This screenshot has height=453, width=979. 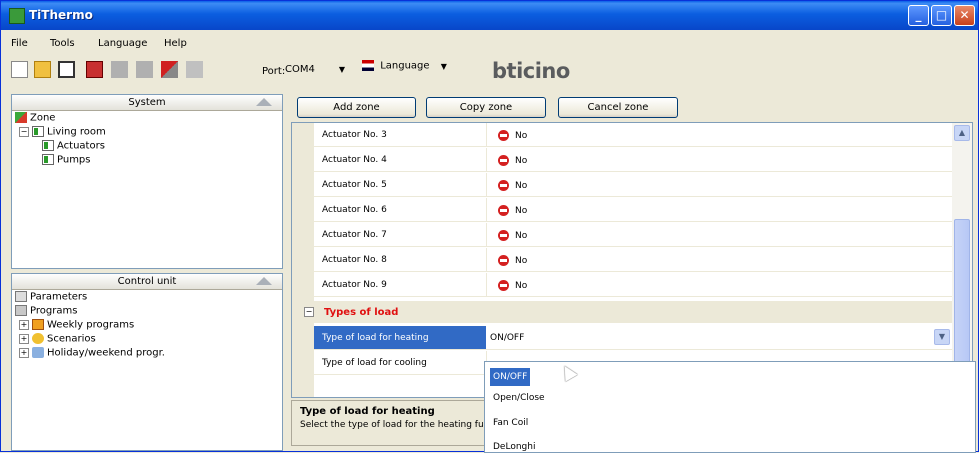 What do you see at coordinates (354, 135) in the screenshot?
I see `row-name: Actuator No. 3` at bounding box center [354, 135].